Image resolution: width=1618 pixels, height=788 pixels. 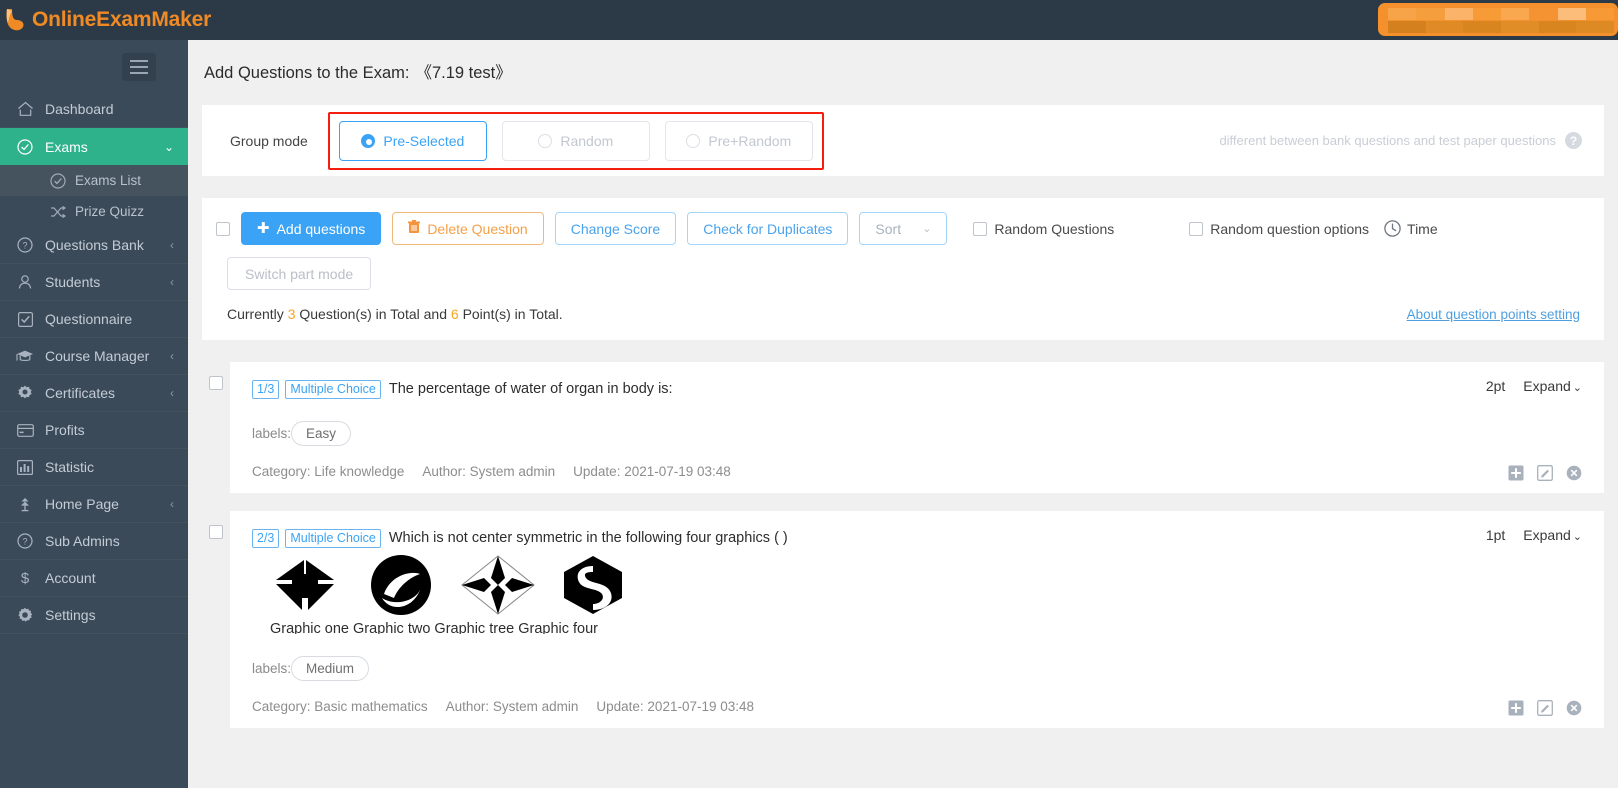 What do you see at coordinates (1411, 228) in the screenshot?
I see `time-button: Time` at bounding box center [1411, 228].